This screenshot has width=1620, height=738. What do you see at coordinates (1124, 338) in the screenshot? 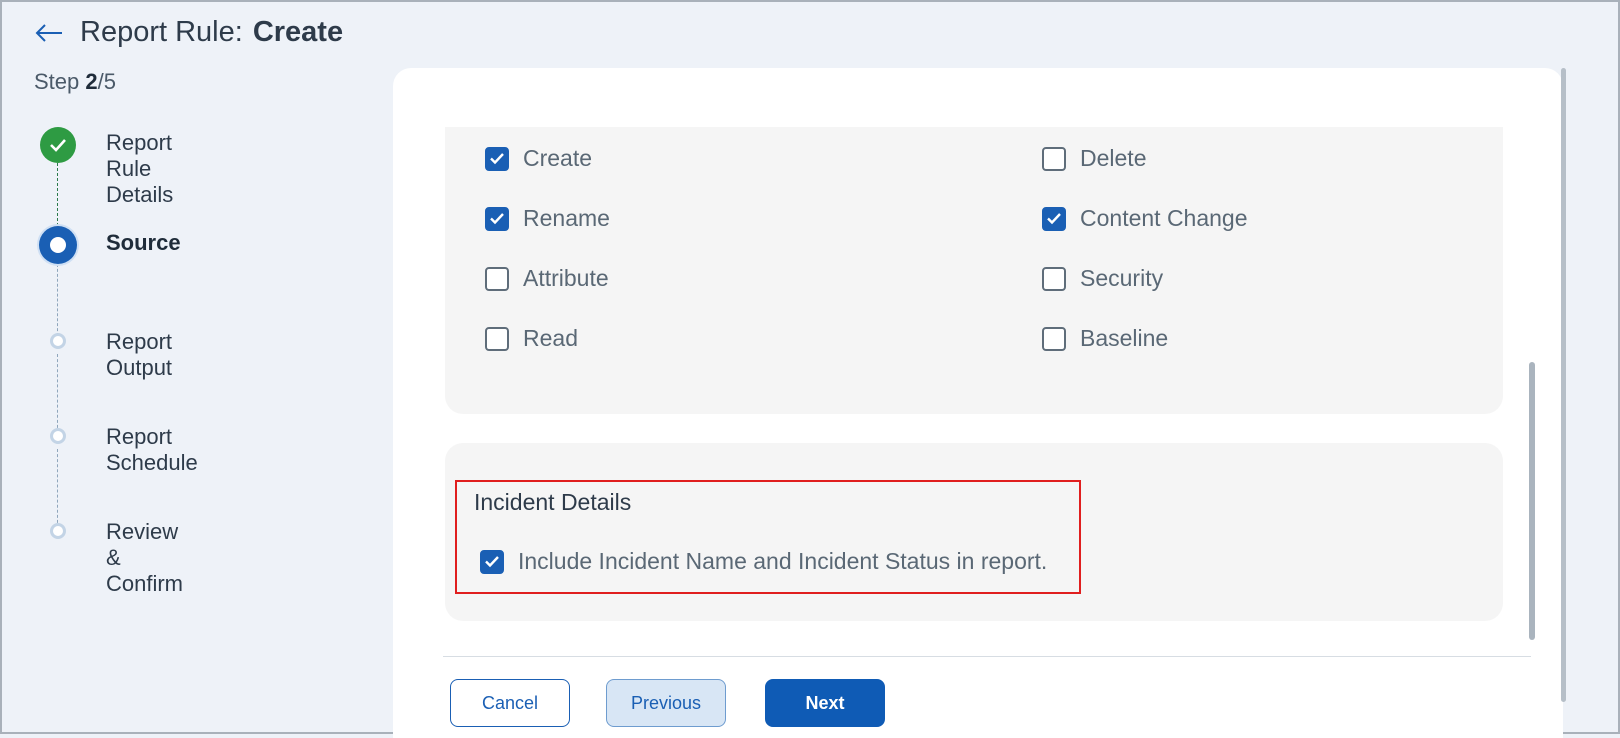
I see `checkbox-label: Baseline` at bounding box center [1124, 338].